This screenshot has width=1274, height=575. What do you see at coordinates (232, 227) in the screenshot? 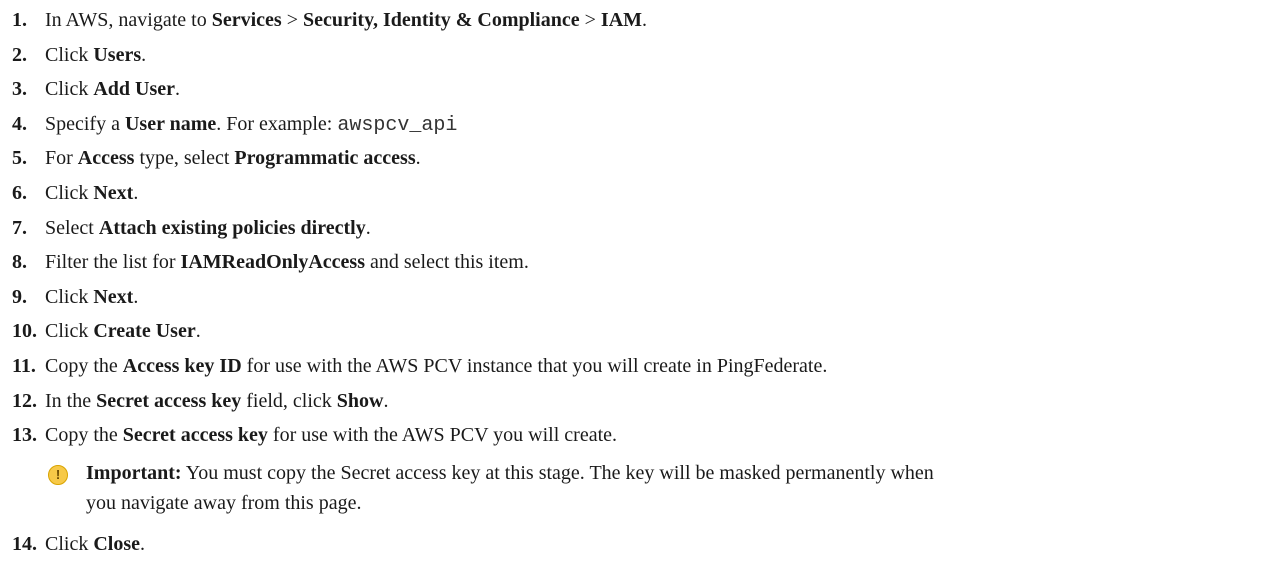
I see `ui-term: Attach existing policies directly` at bounding box center [232, 227].